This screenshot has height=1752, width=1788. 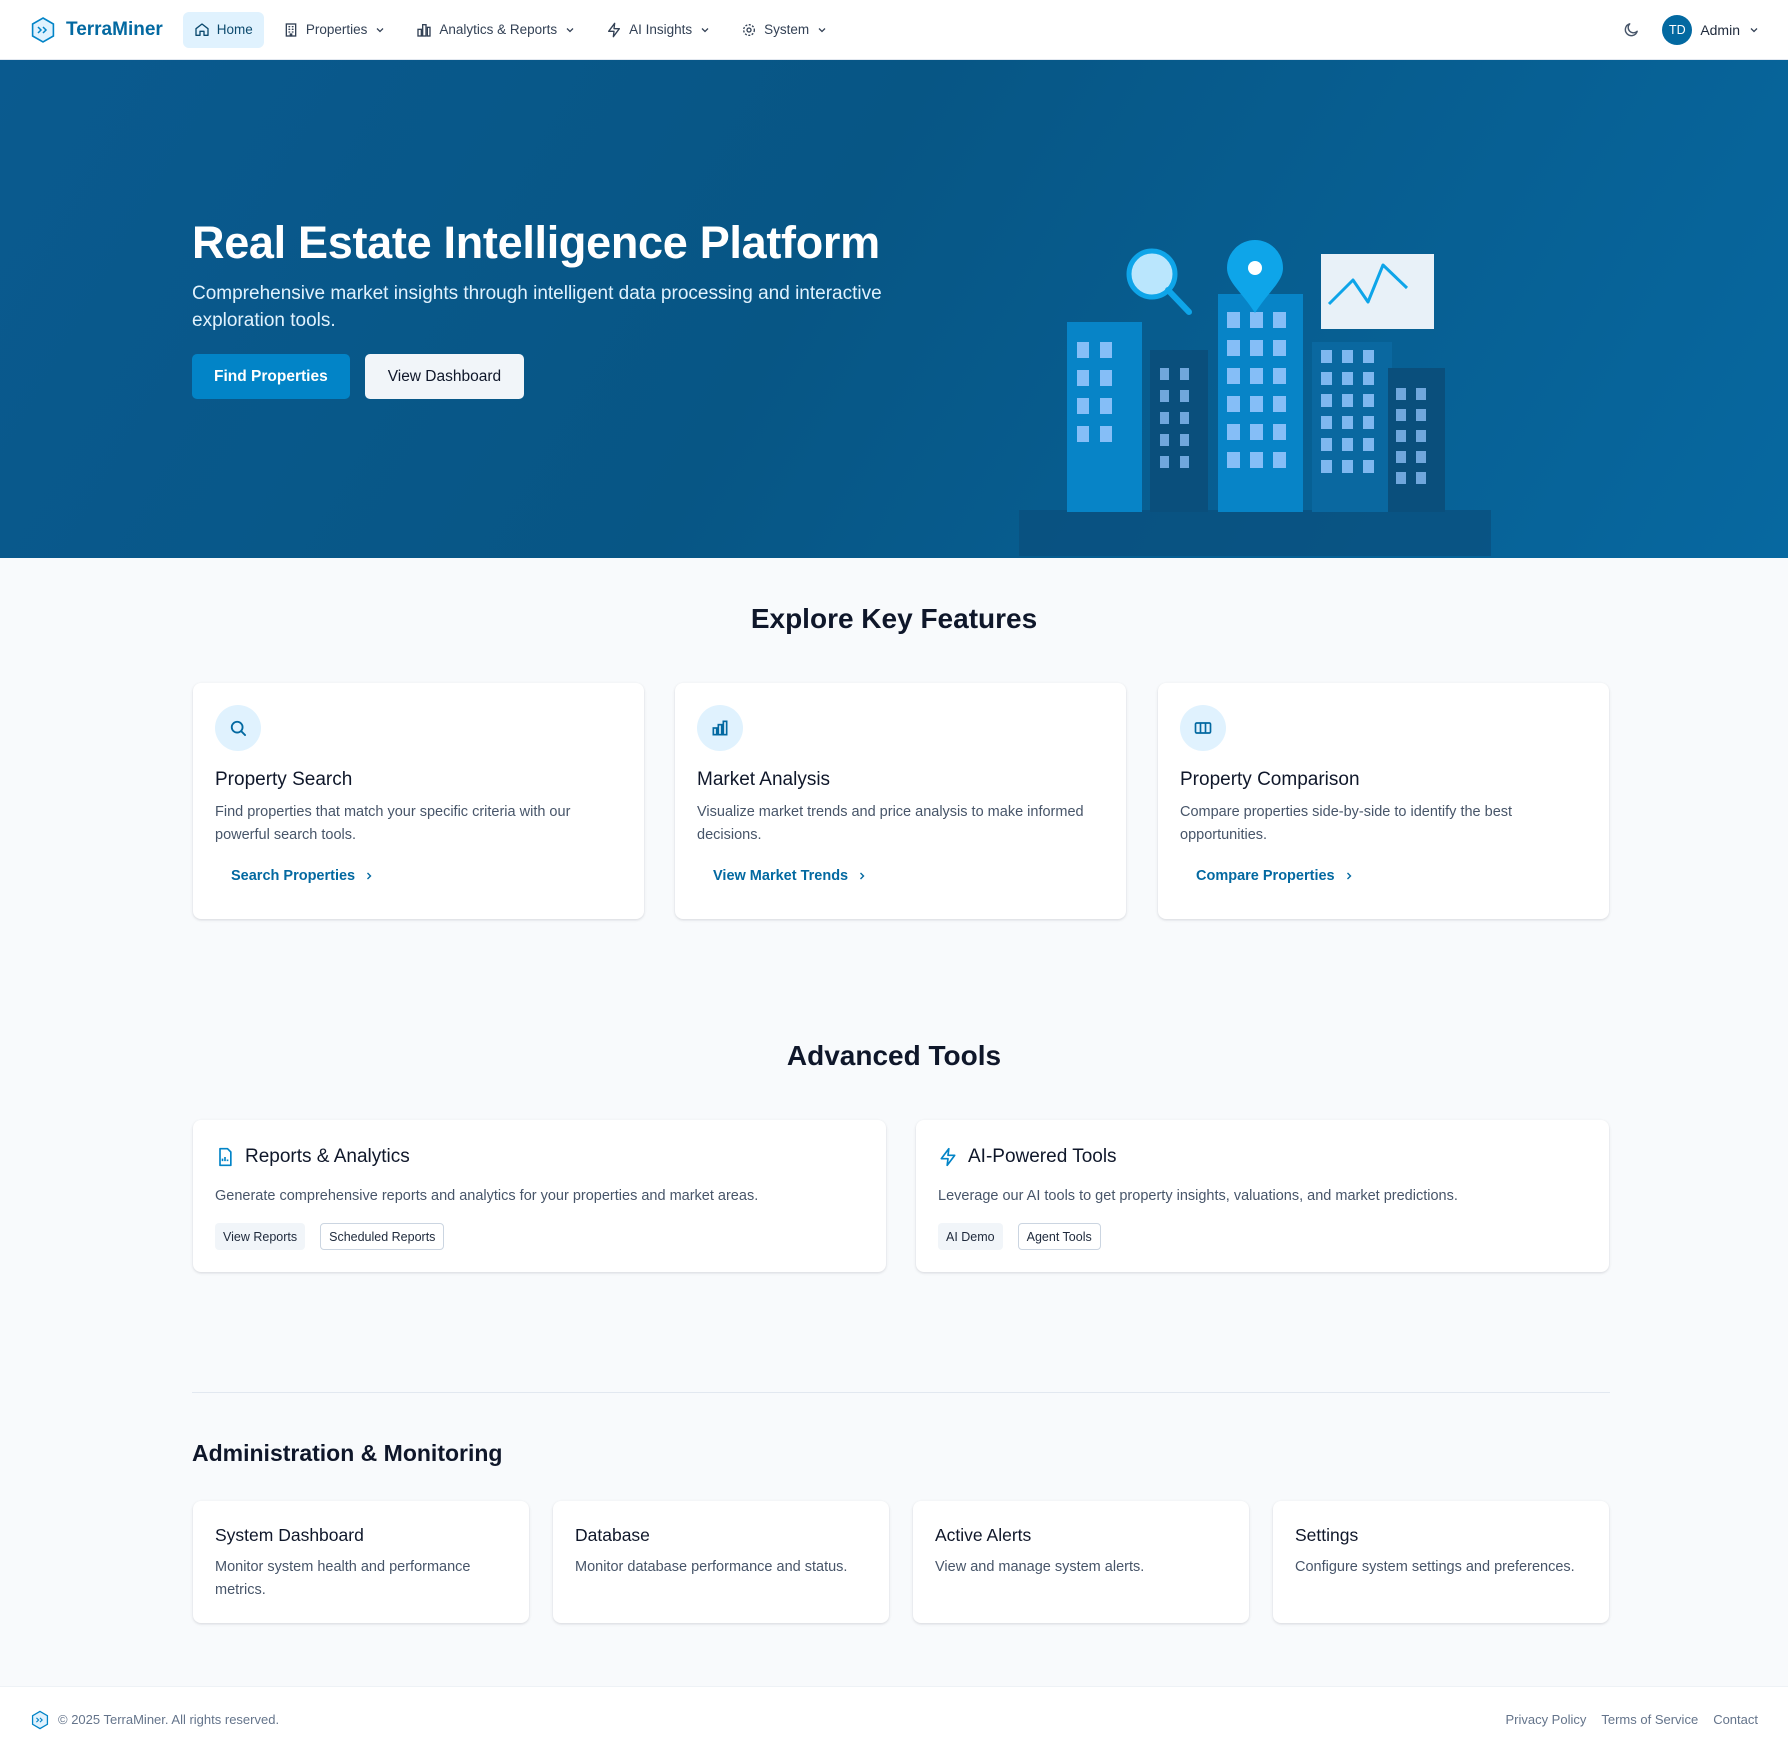 What do you see at coordinates (1677, 29) in the screenshot?
I see `avatar: TD` at bounding box center [1677, 29].